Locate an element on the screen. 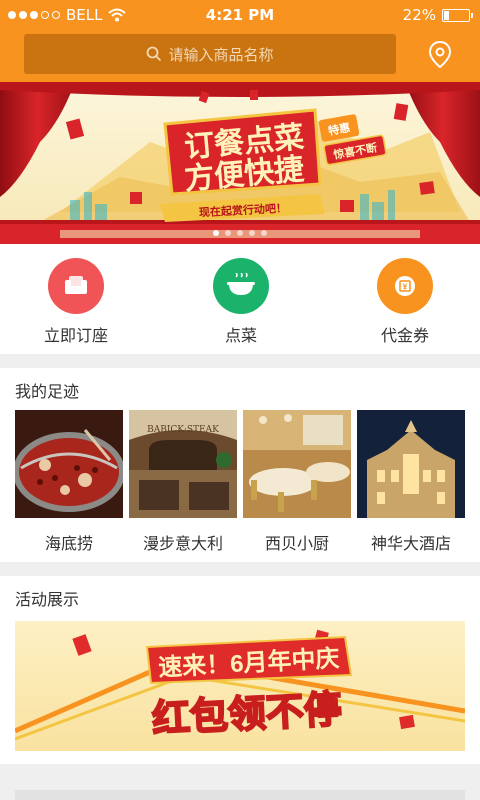  search-input: 请输入商品名称 is located at coordinates (210, 54).